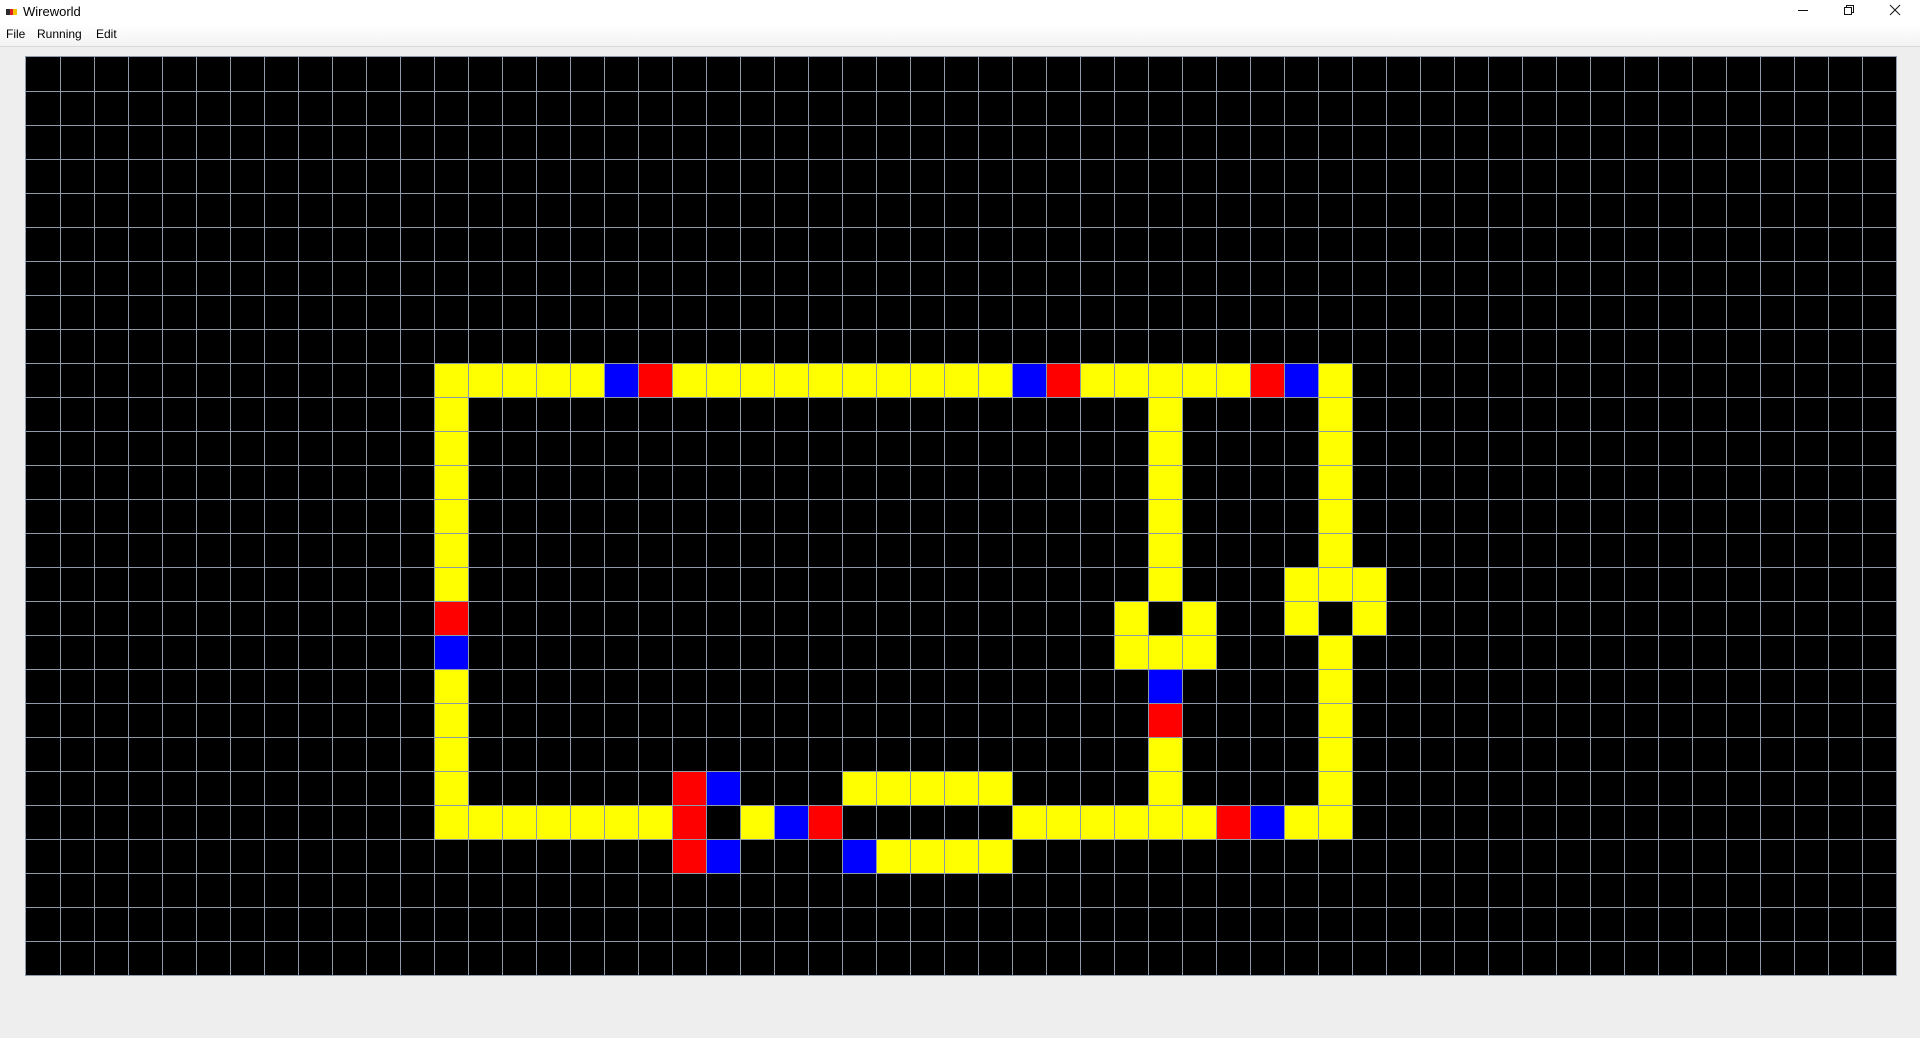  I want to click on menu-file: File, so click(15, 34).